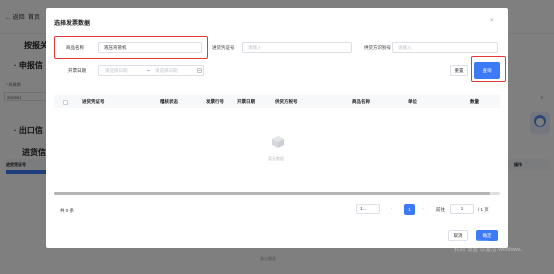 This screenshot has width=554, height=274. I want to click on invoice-date-range-picker: 请选择日期 ~ 请选择日期, so click(151, 70).